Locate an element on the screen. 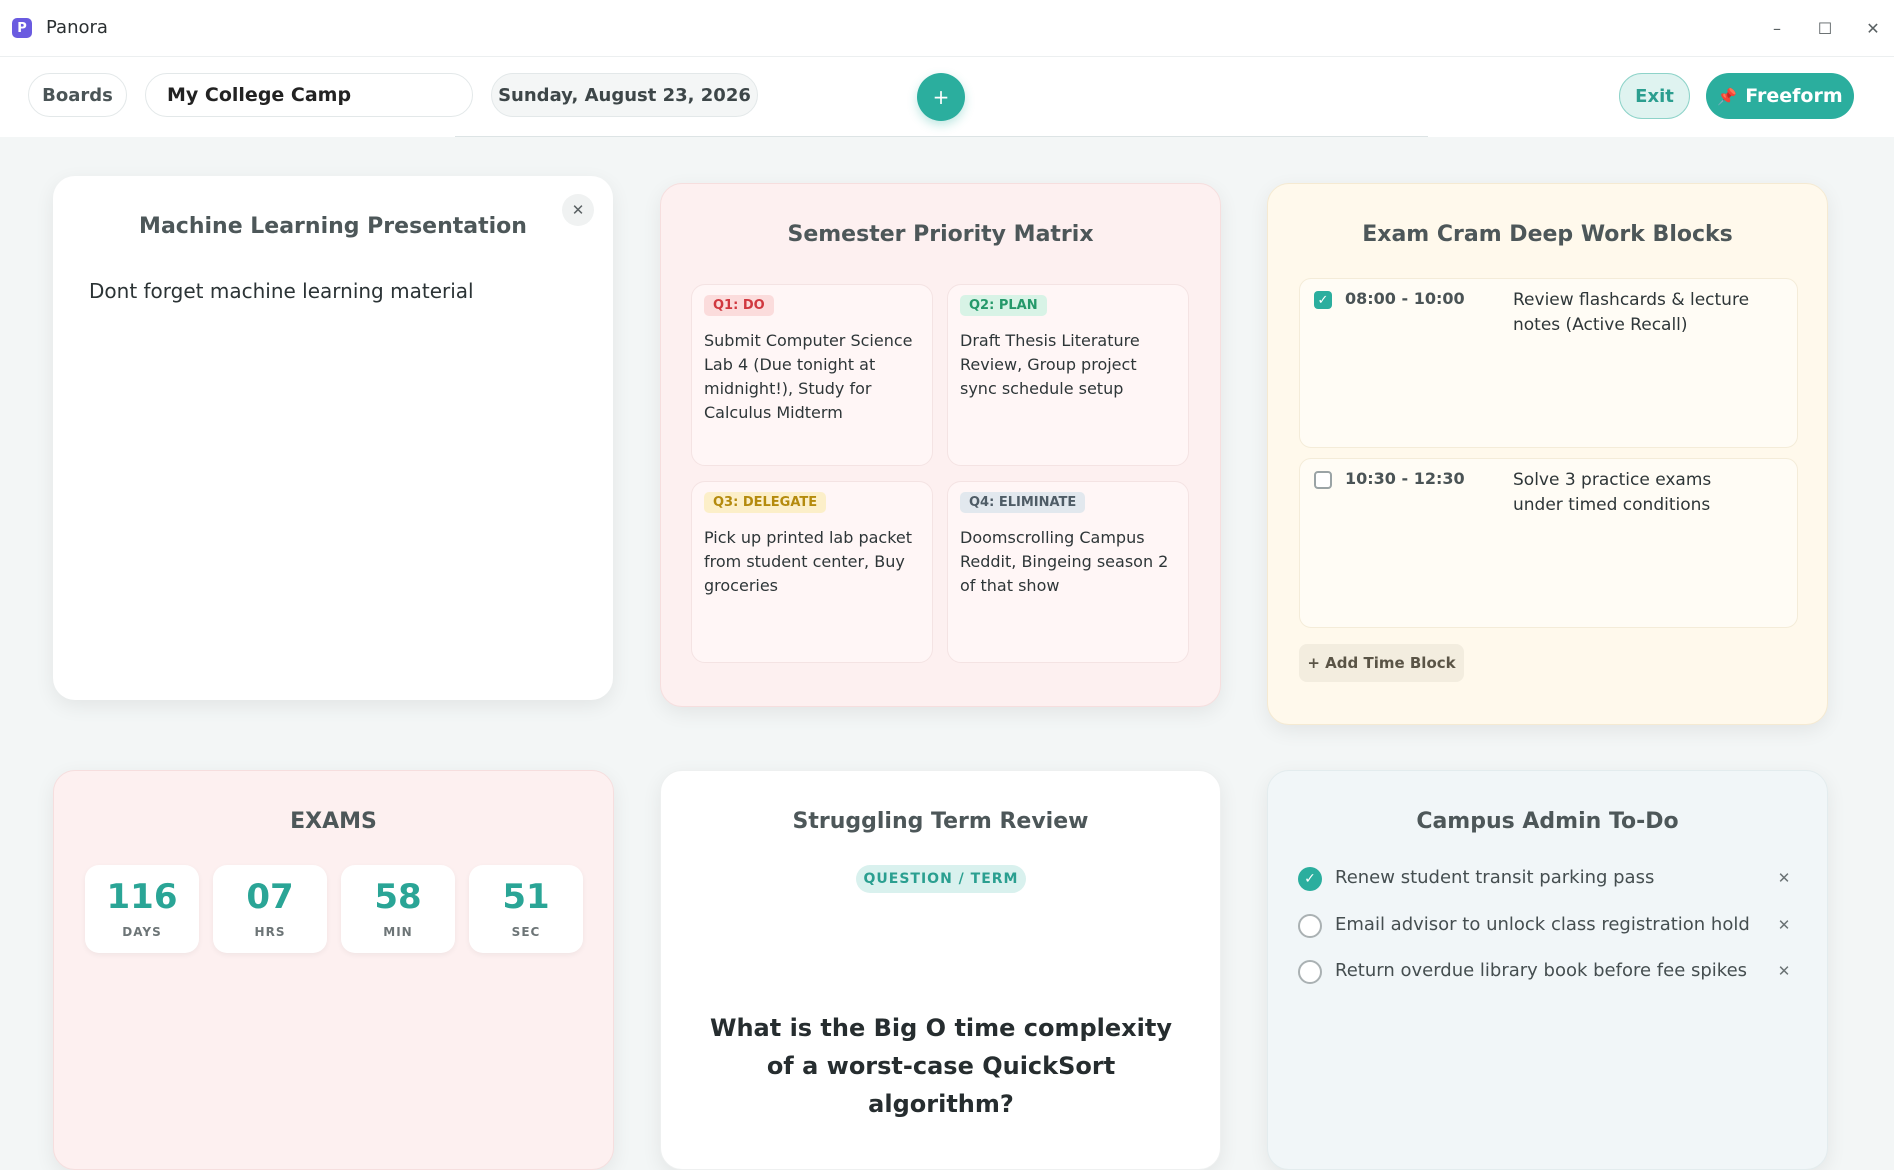  minimize-icon: – is located at coordinates (1777, 28).